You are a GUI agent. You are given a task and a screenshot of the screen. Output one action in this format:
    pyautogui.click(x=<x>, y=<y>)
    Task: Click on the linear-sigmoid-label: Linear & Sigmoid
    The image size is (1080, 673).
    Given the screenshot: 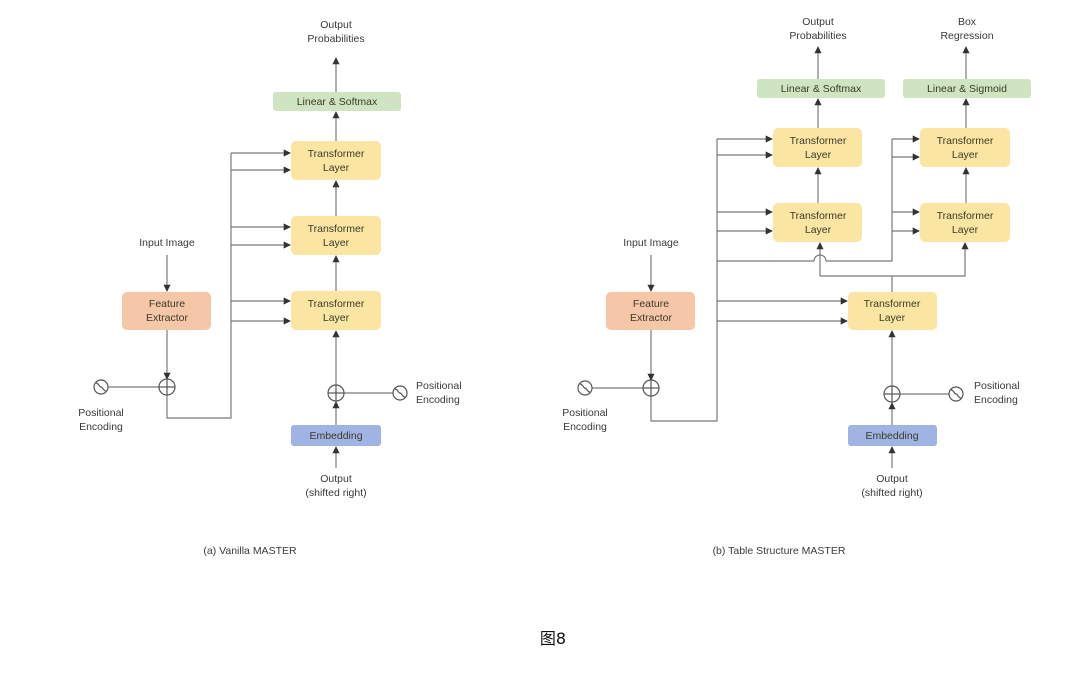 What is the action you would take?
    pyautogui.click(x=967, y=89)
    